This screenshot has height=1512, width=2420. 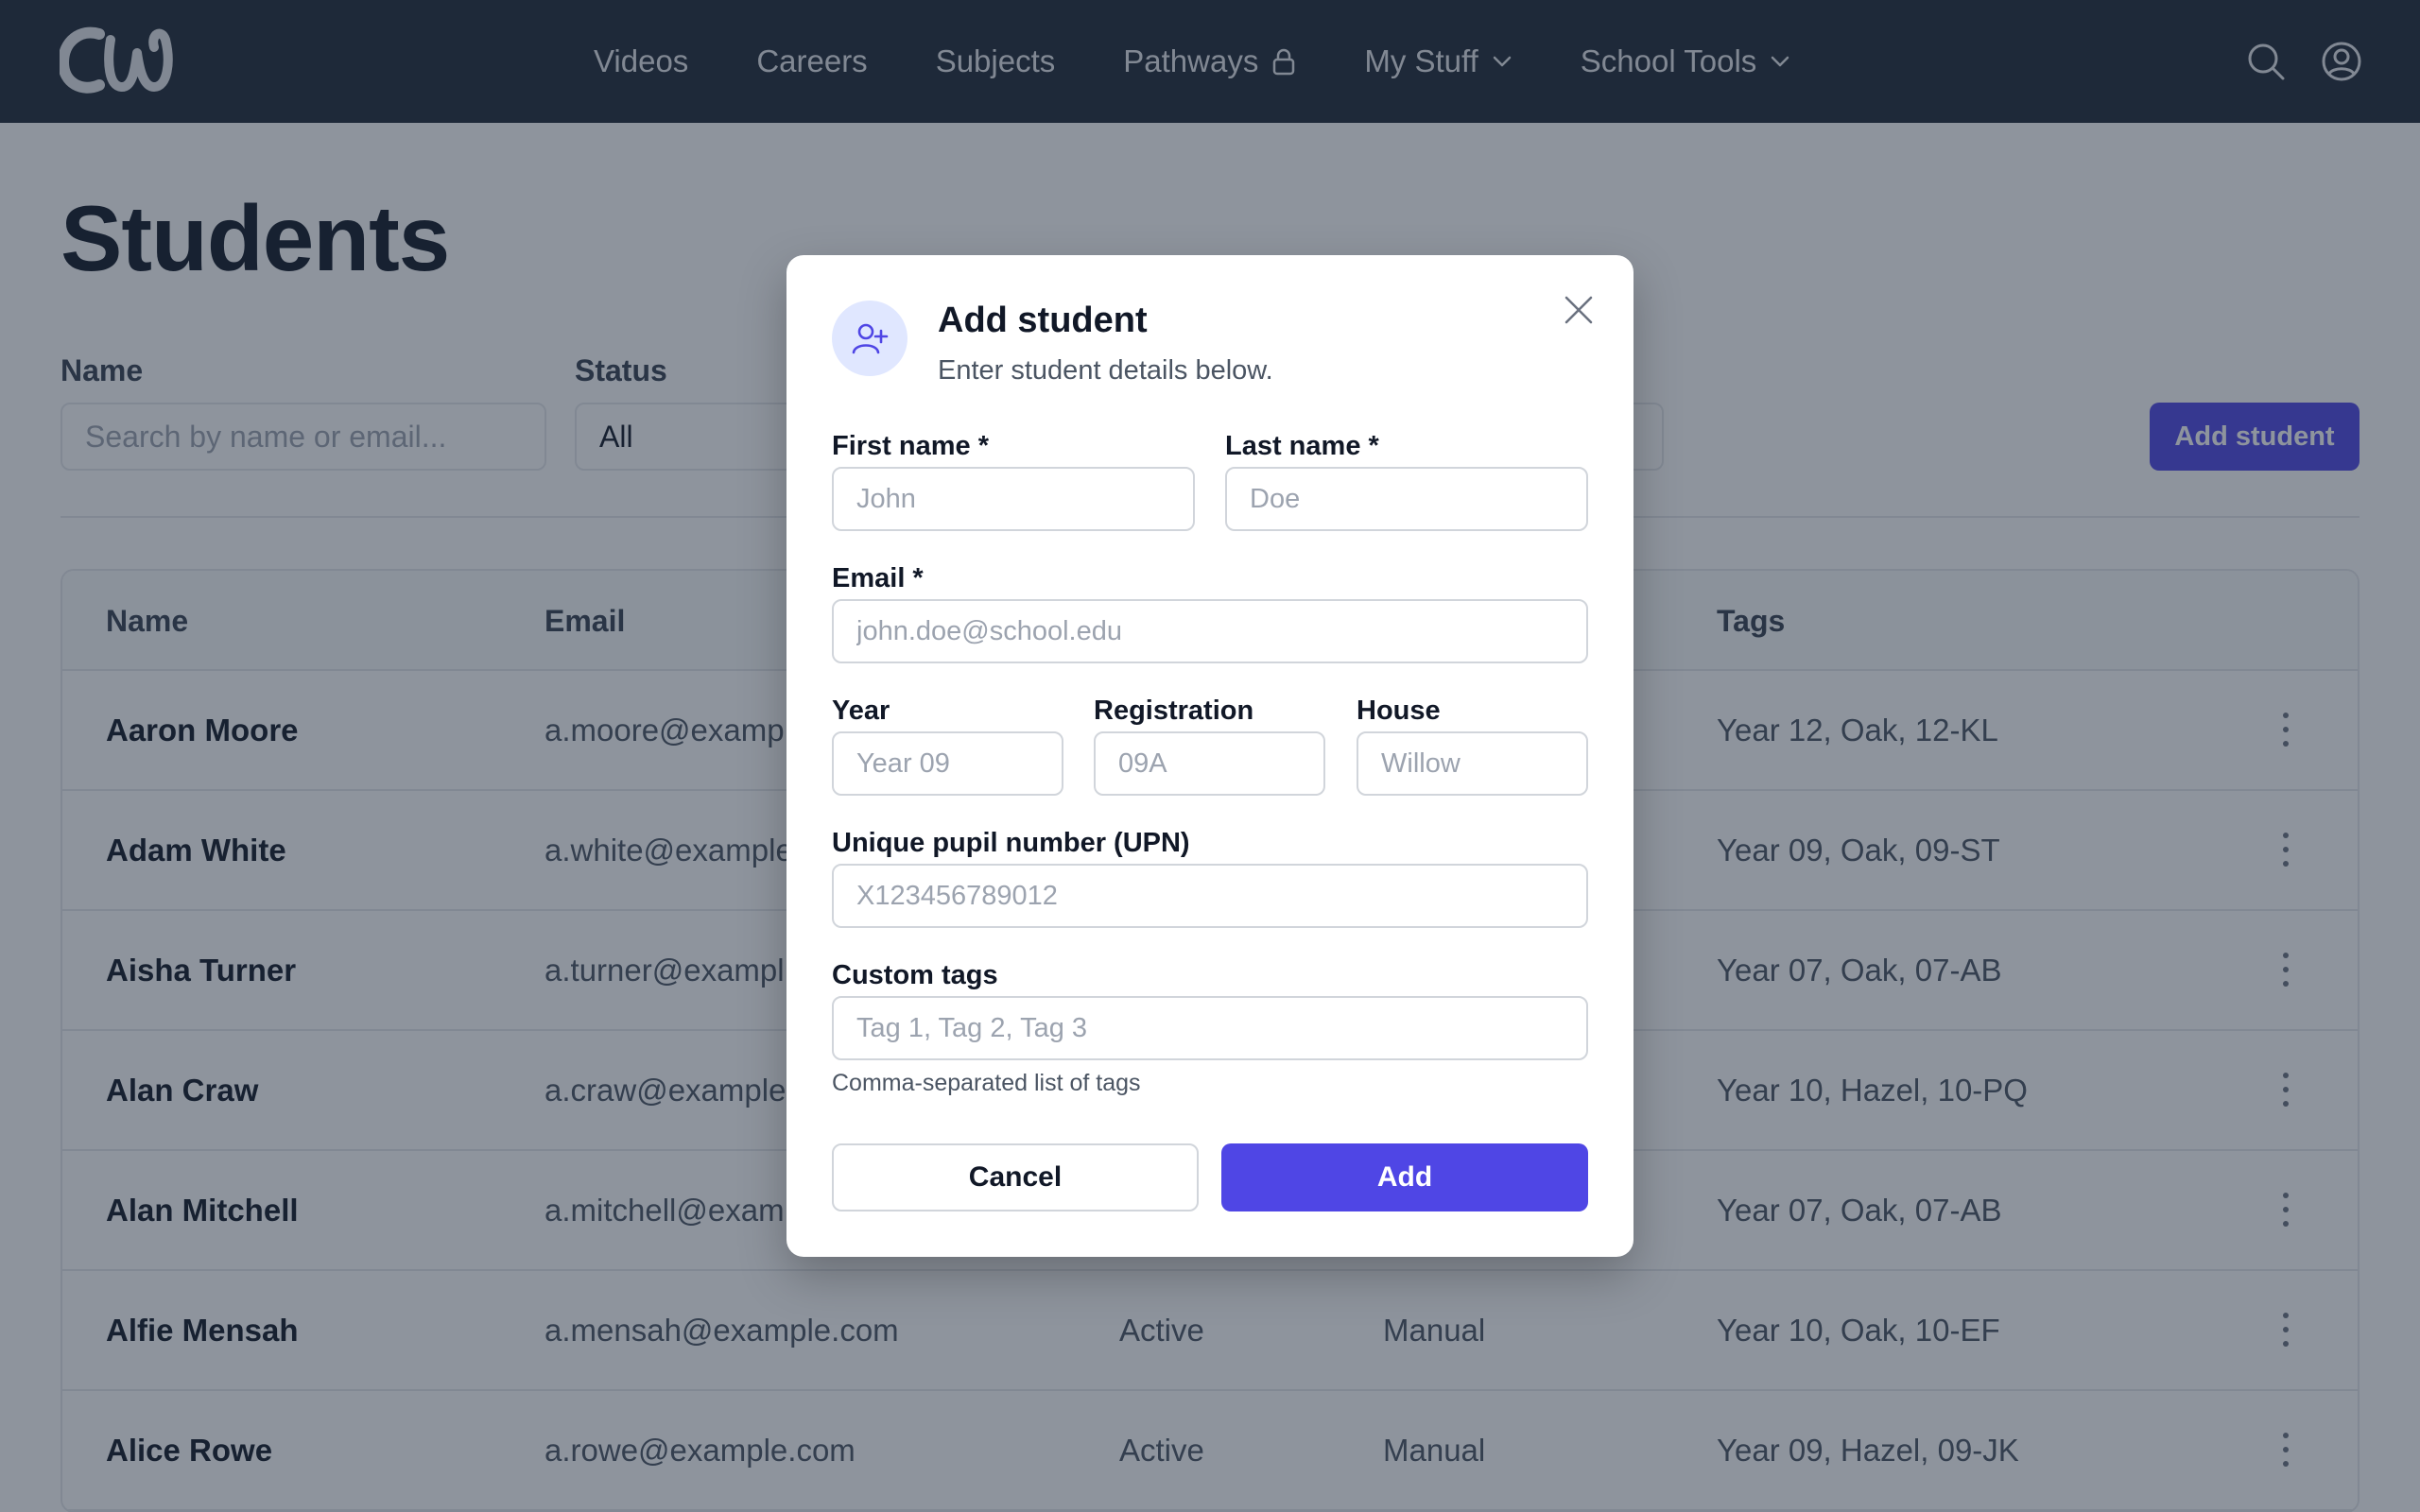 I want to click on registration-label: Registration, so click(x=1174, y=711).